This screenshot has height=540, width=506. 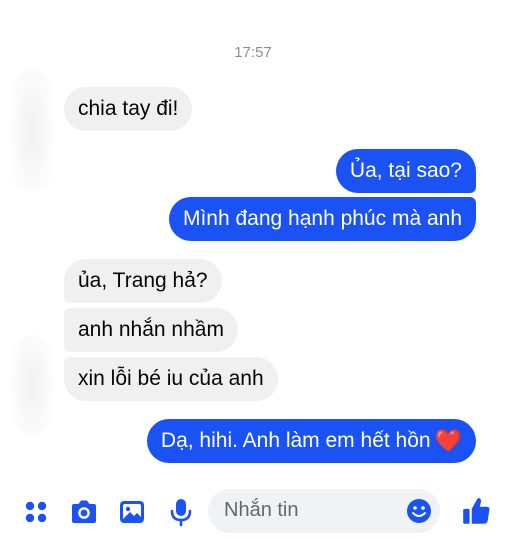 I want to click on message-bubble-incoming: xin lỗi bé iu của anh, so click(x=171, y=379).